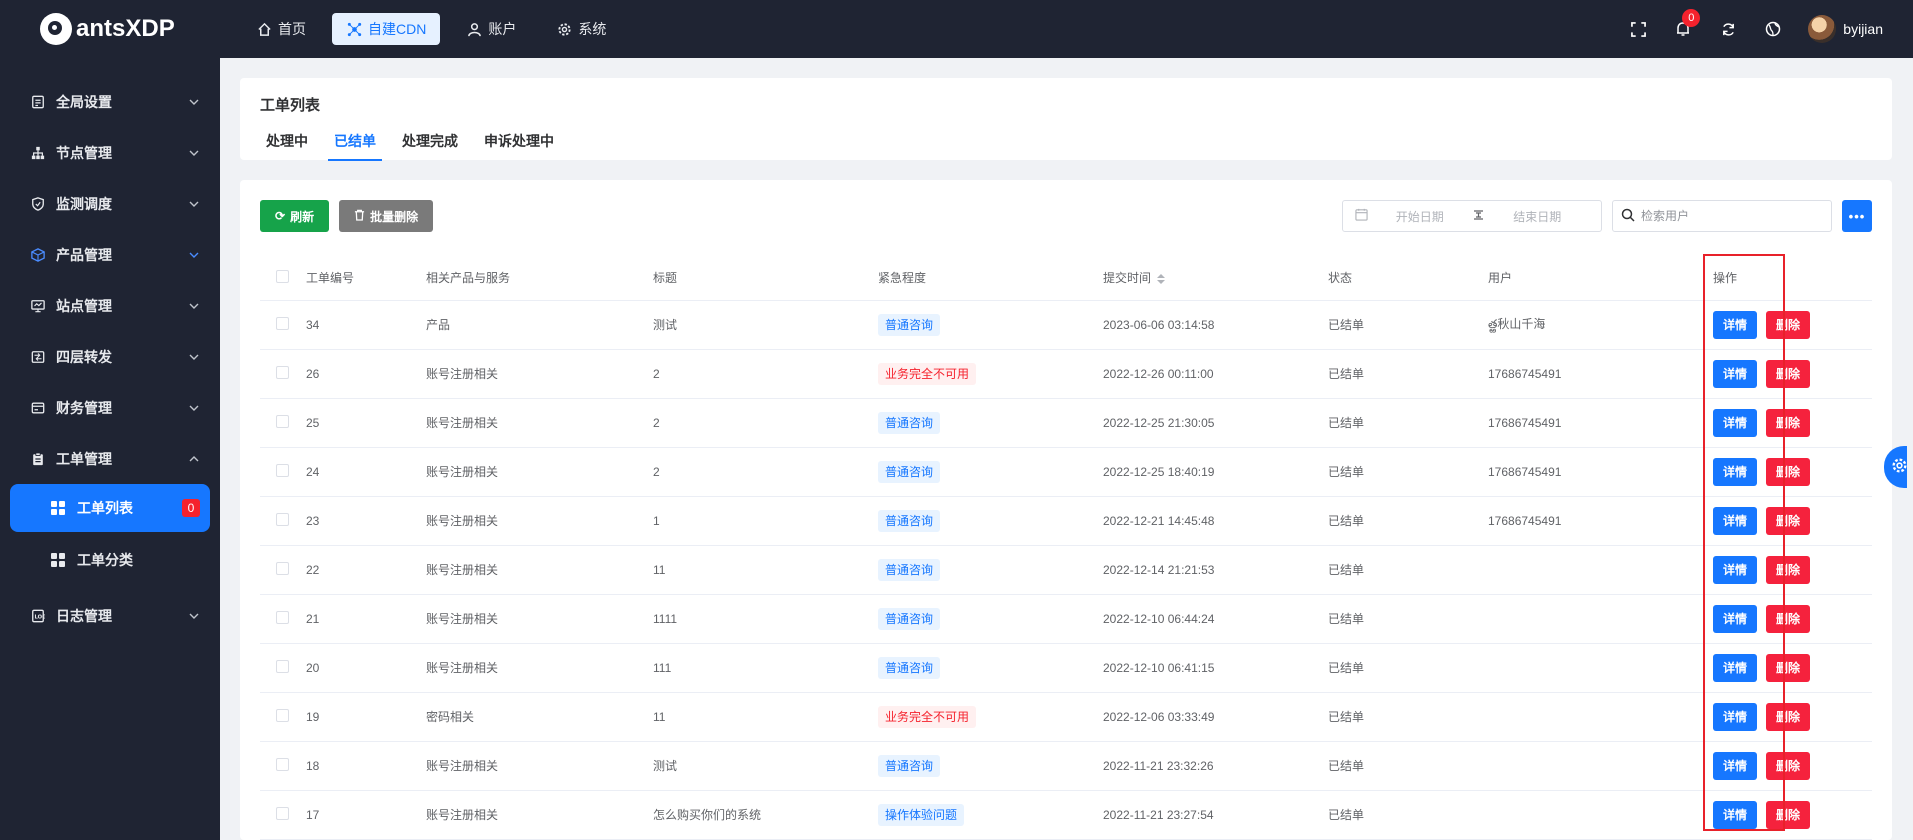 This screenshot has height=840, width=1913. What do you see at coordinates (581, 29) in the screenshot?
I see `topnav-system: 系统` at bounding box center [581, 29].